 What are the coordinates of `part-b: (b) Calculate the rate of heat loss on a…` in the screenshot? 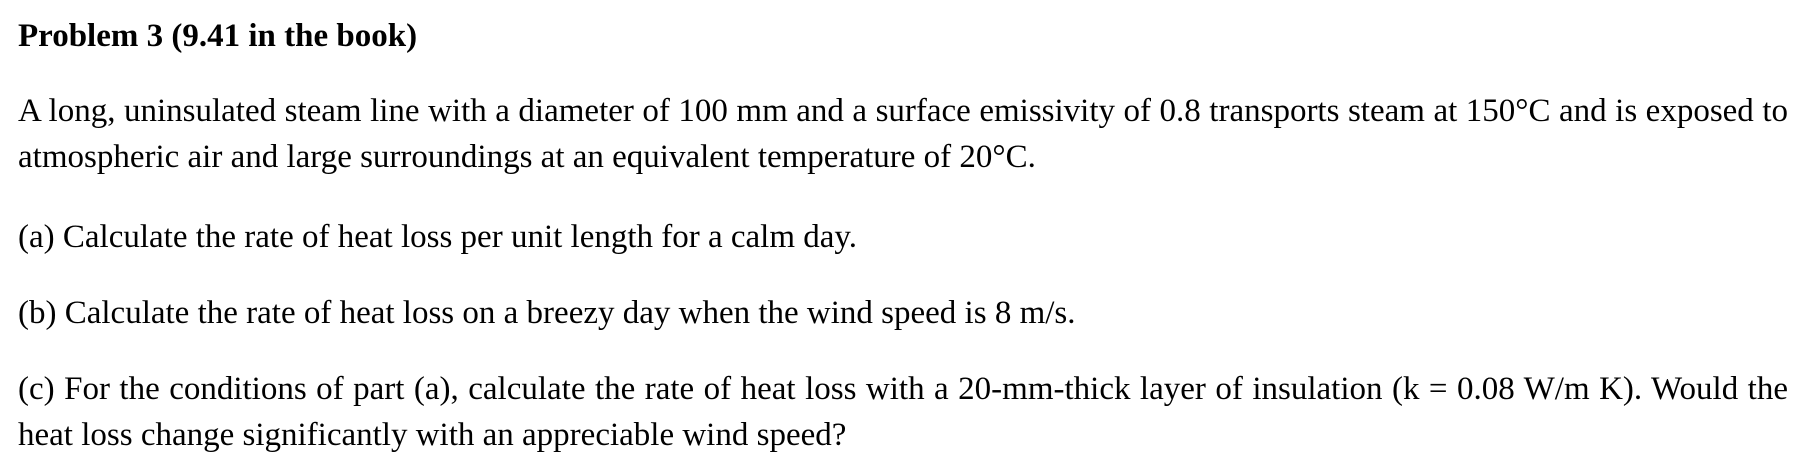 It's located at (547, 313).